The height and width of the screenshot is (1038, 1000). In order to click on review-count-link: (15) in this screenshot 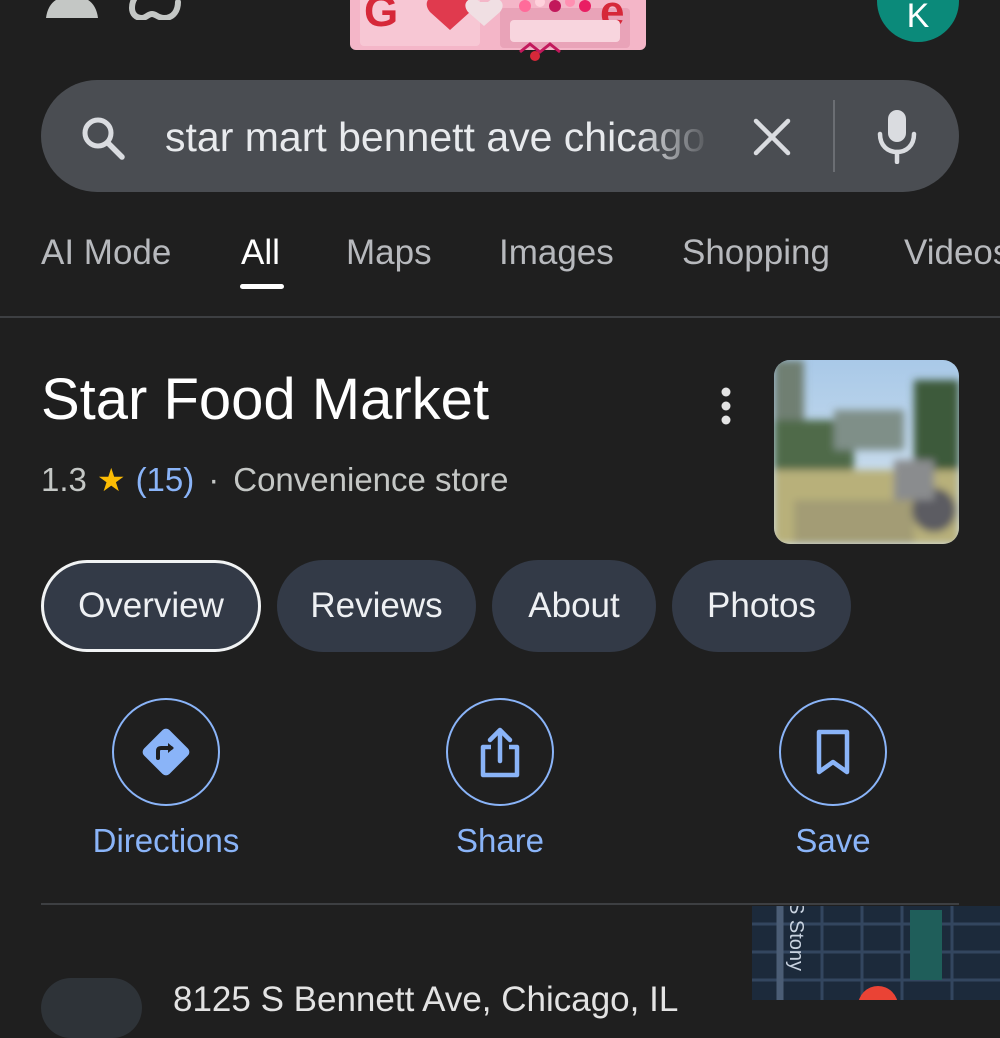, I will do `click(165, 480)`.